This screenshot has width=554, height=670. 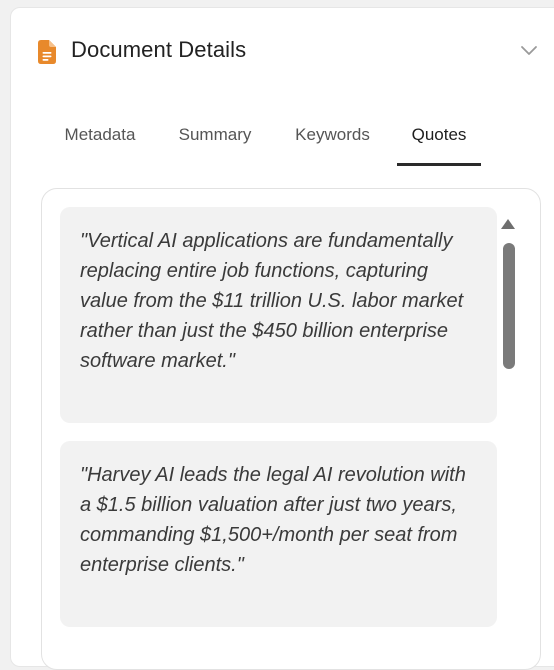 What do you see at coordinates (100, 134) in the screenshot?
I see `tab-label: Metadata` at bounding box center [100, 134].